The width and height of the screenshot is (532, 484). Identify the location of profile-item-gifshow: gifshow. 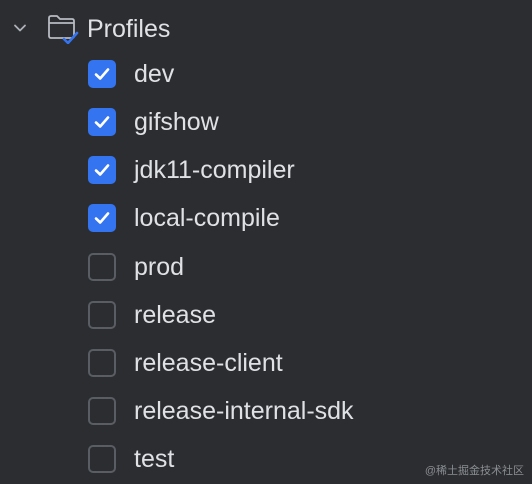
(303, 122).